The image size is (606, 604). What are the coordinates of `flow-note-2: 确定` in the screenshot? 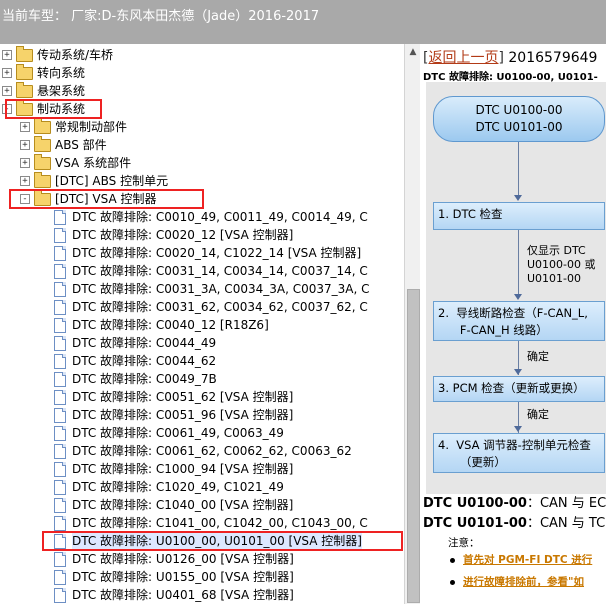 It's located at (538, 356).